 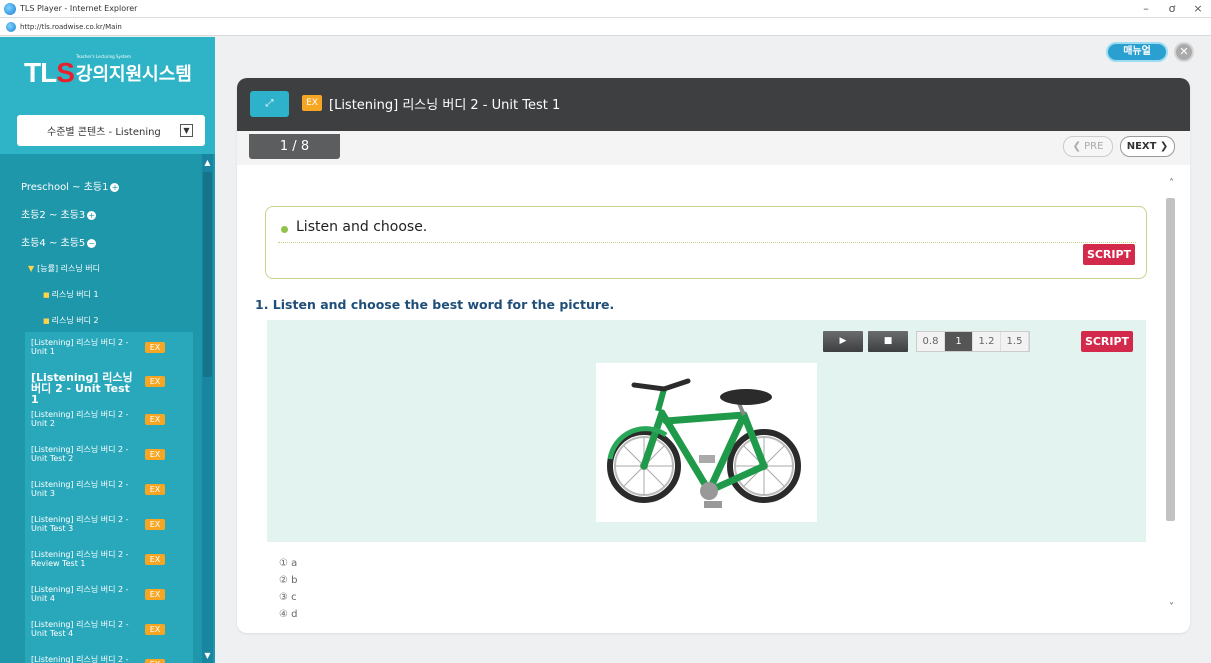 What do you see at coordinates (109, 599) in the screenshot?
I see `unit-item: [Listening] 리스닝 버디 2 - Unit 4 EX` at bounding box center [109, 599].